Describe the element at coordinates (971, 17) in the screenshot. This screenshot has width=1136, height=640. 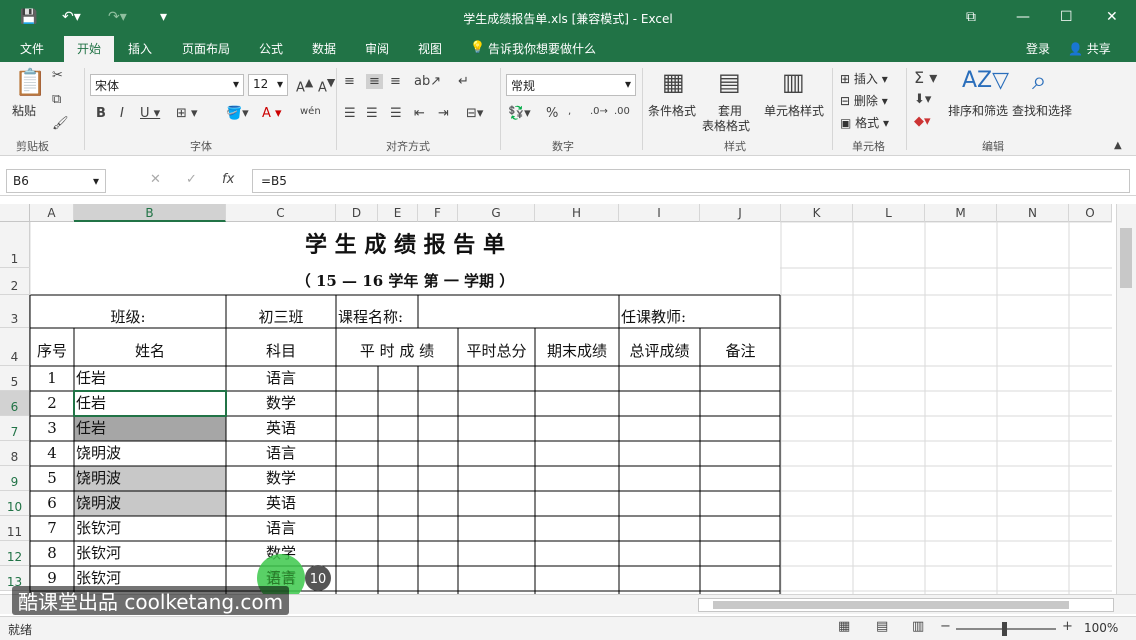
I see `ribbon-options-icon: ⧉` at that location.